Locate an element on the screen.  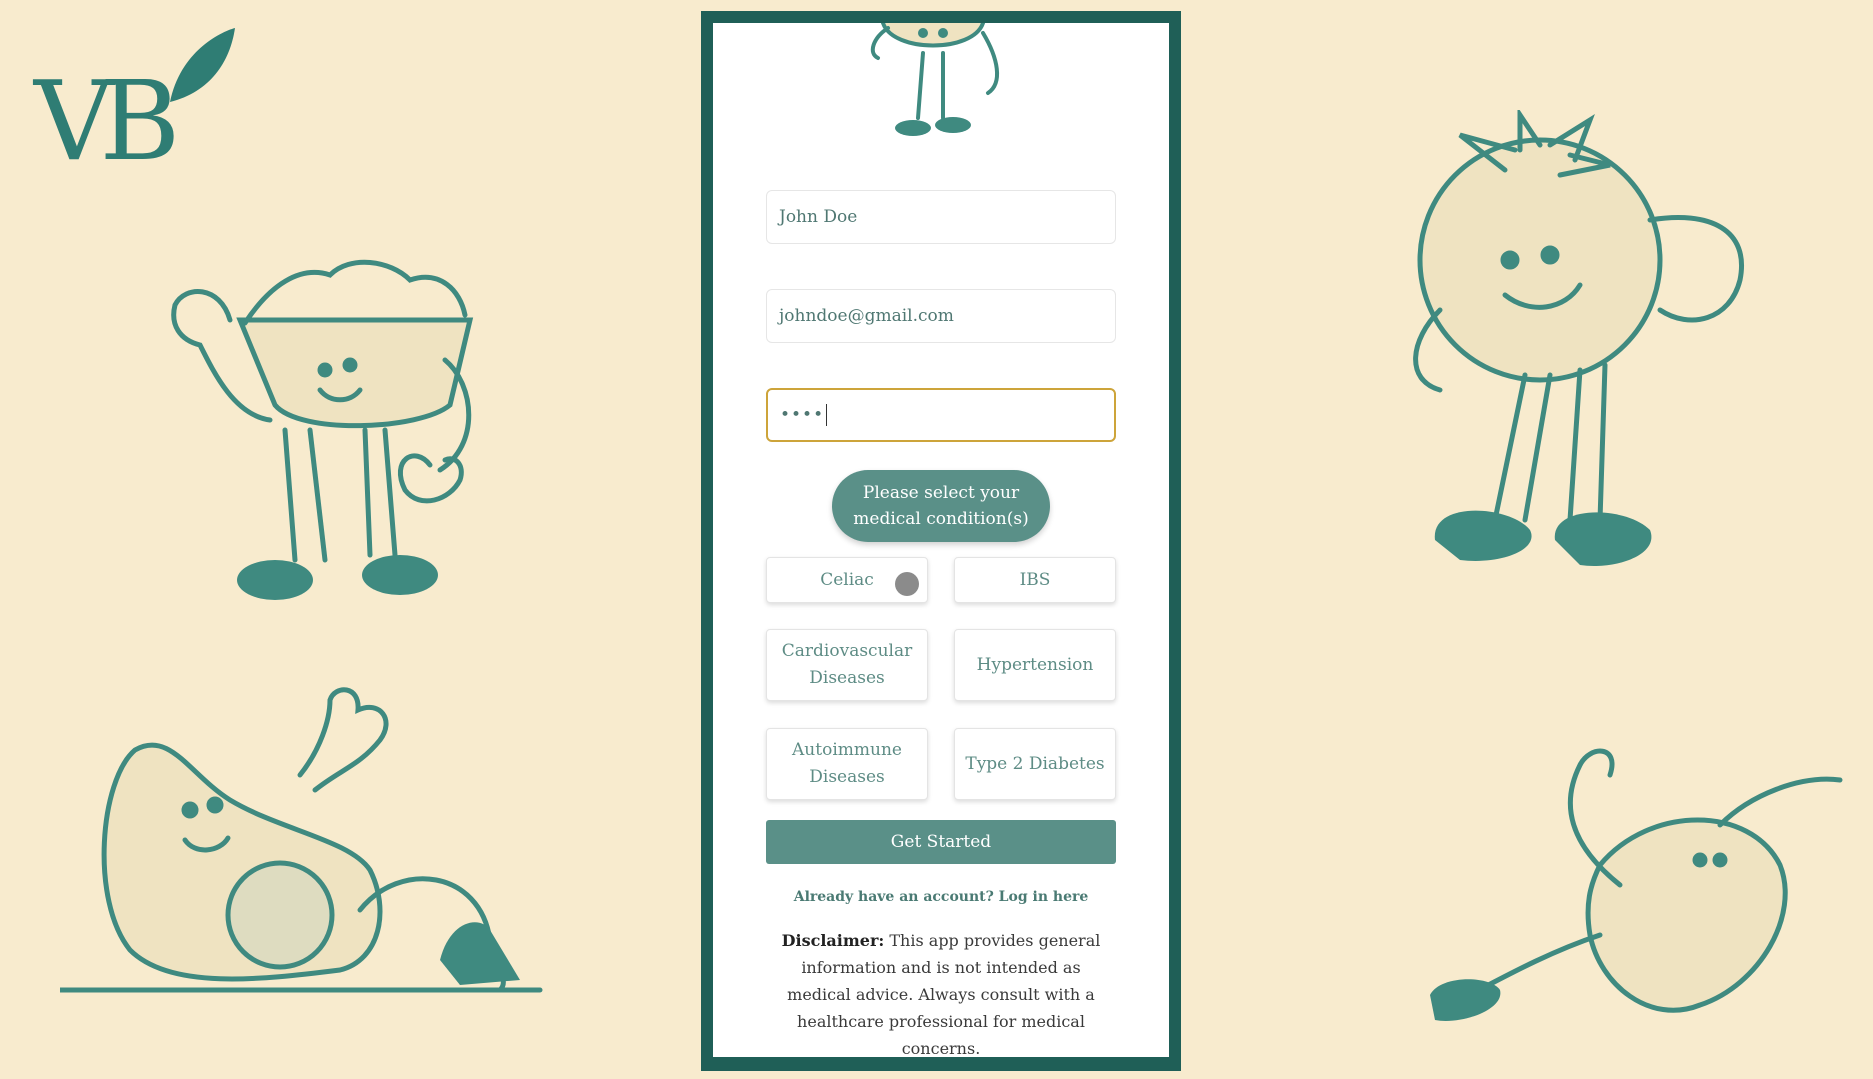
login-link: Already have an account? Log in here is located at coordinates (941, 897).